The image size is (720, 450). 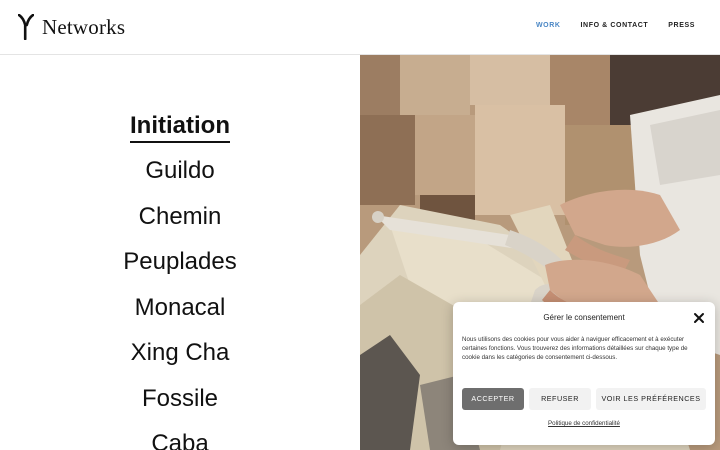 What do you see at coordinates (699, 318) in the screenshot?
I see `close-icon` at bounding box center [699, 318].